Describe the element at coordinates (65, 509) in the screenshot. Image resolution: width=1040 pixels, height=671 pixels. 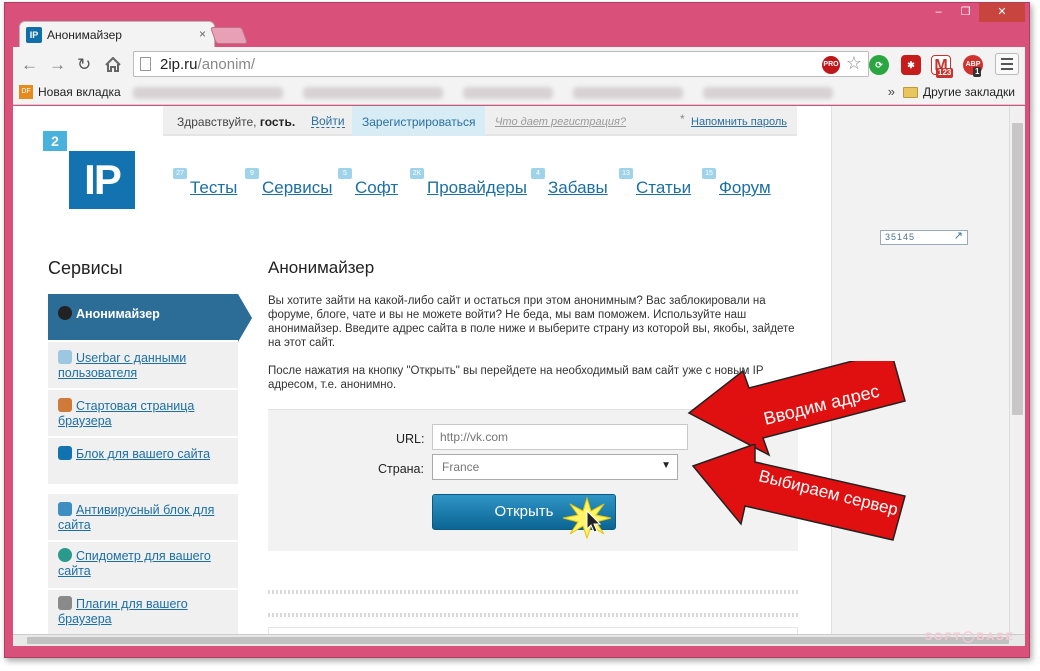
I see `shield-icon` at that location.